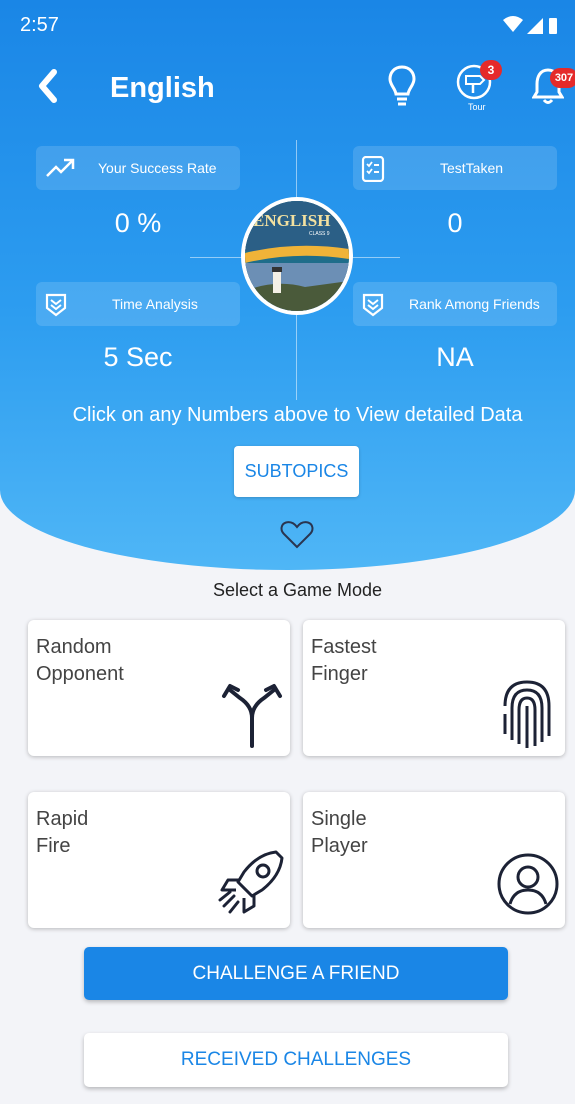 Image resolution: width=575 pixels, height=1104 pixels. I want to click on split-arrows-icon, so click(252, 714).